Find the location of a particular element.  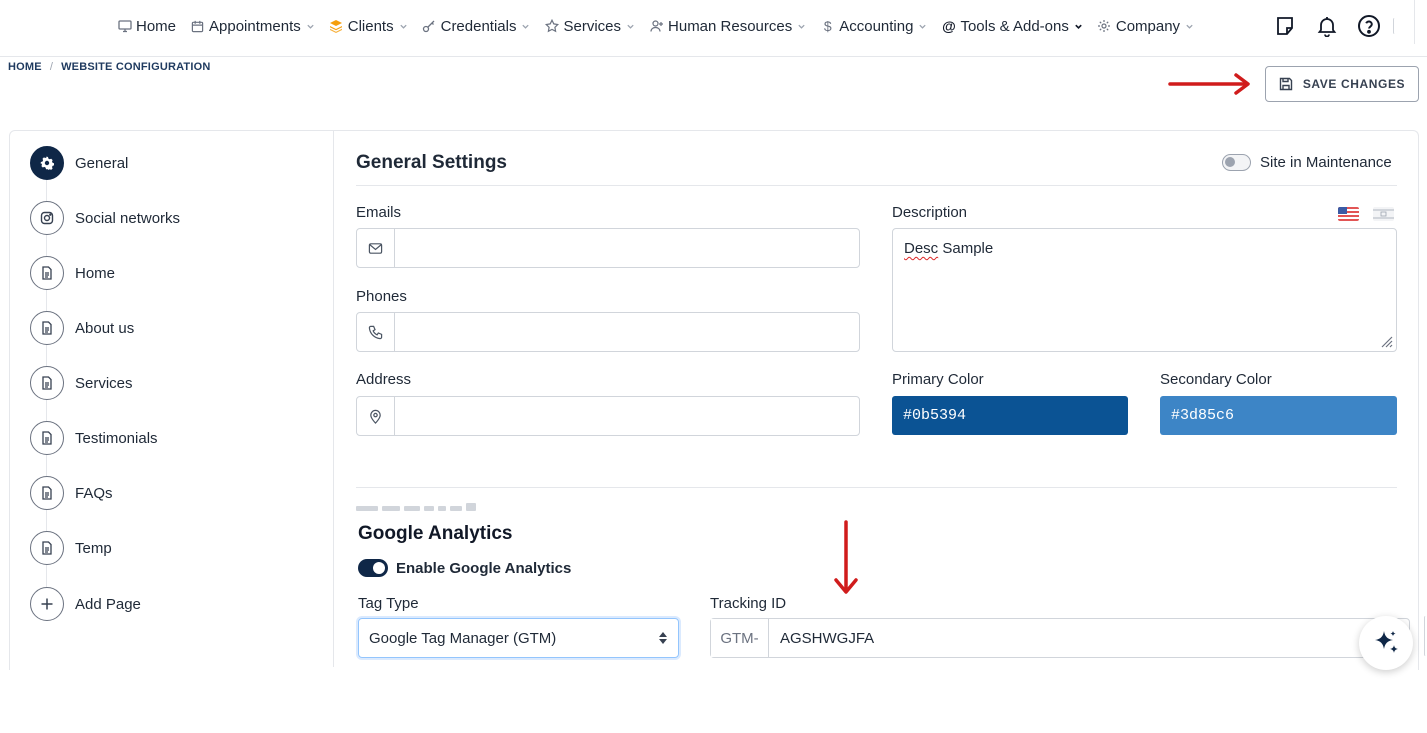

avatar is located at coordinates (1394, 26).